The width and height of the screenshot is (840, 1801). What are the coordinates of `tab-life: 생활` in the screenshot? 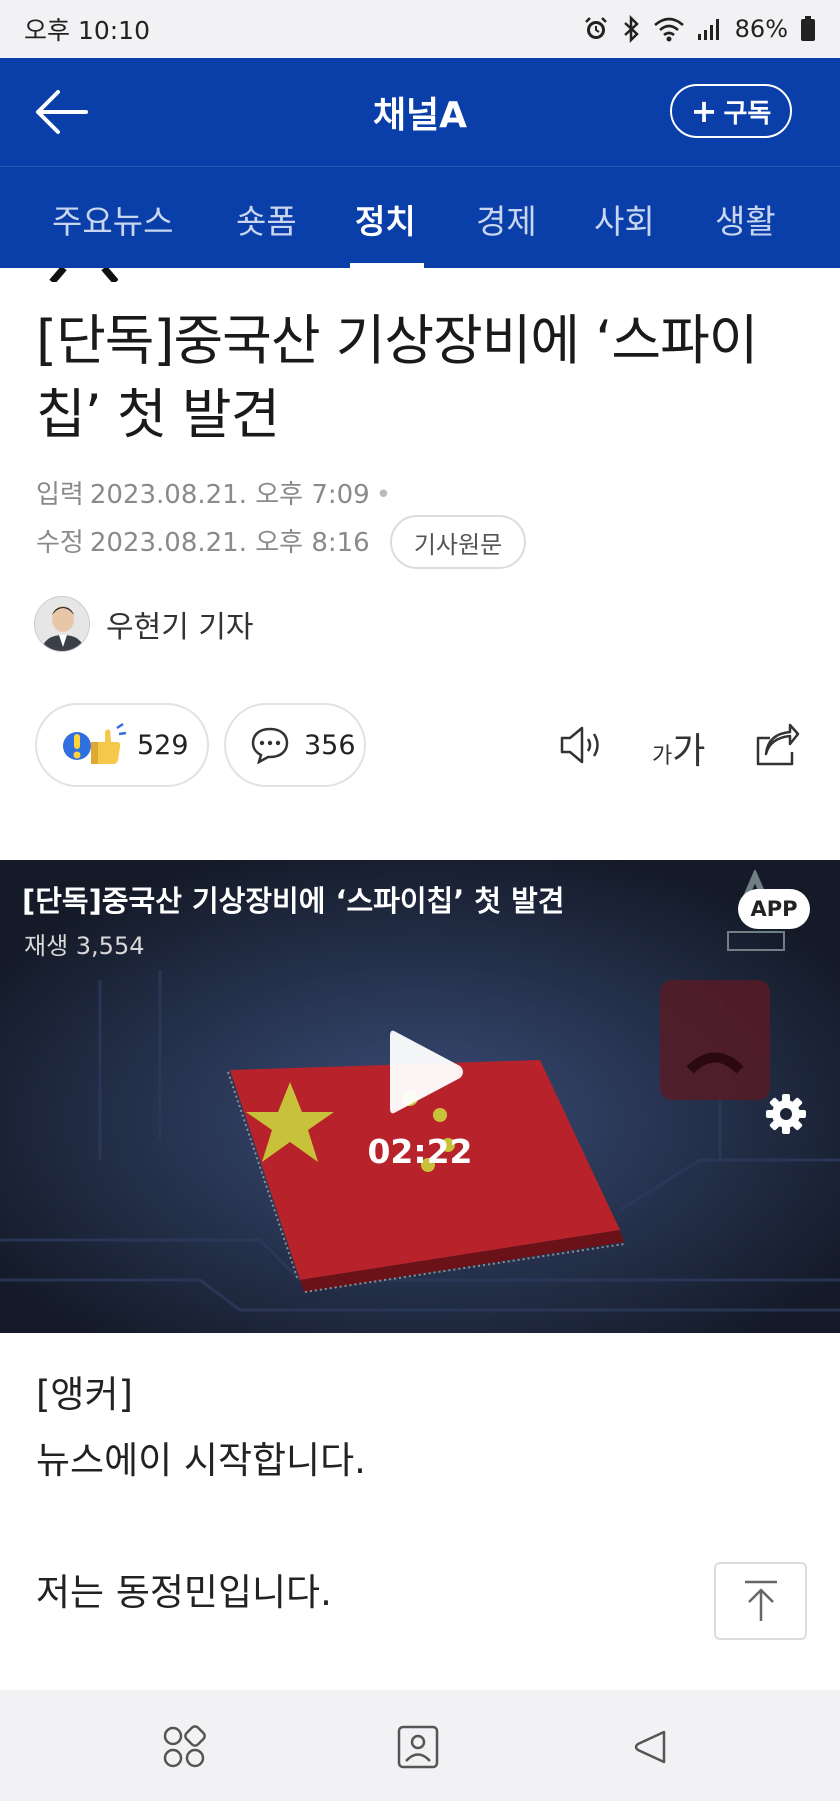 It's located at (745, 219).